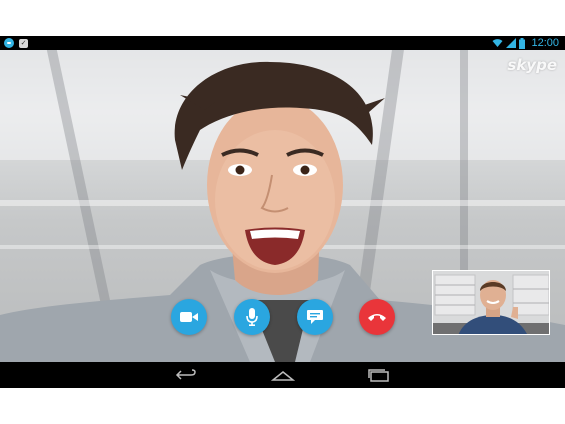  Describe the element at coordinates (16, 43) in the screenshot. I see `notification-area` at that location.